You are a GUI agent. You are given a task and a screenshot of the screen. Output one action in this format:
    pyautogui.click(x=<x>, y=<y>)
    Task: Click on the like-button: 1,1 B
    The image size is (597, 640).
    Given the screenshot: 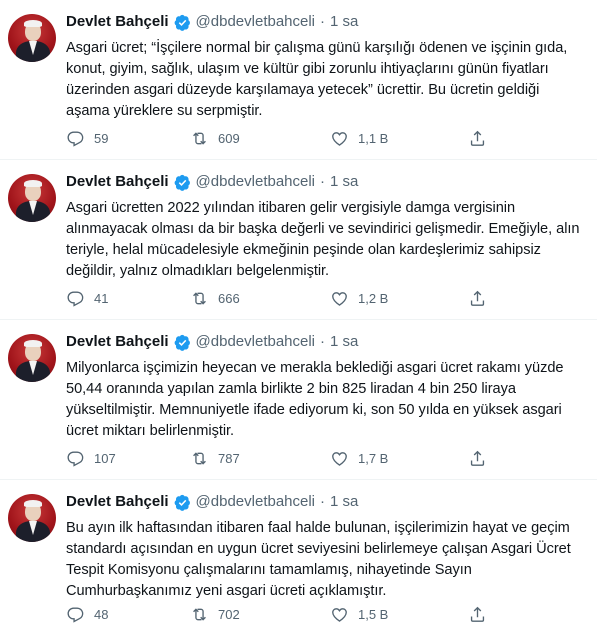 What is the action you would take?
    pyautogui.click(x=359, y=138)
    